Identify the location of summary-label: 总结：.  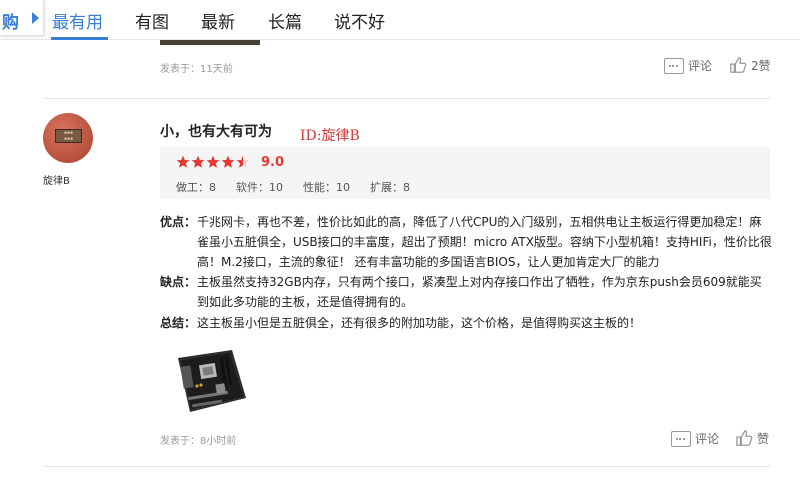
(178, 323).